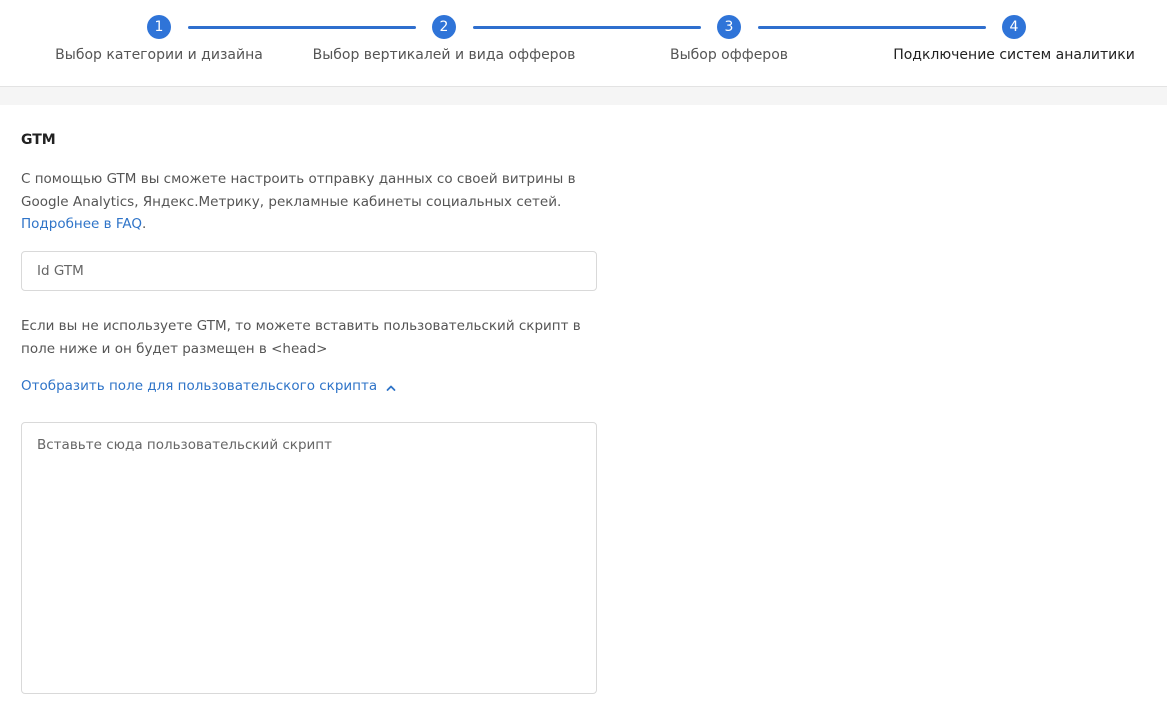 The image size is (1167, 703). Describe the element at coordinates (444, 55) in the screenshot. I see `step-2-label: Выбор вертикалей и вида офферов` at that location.